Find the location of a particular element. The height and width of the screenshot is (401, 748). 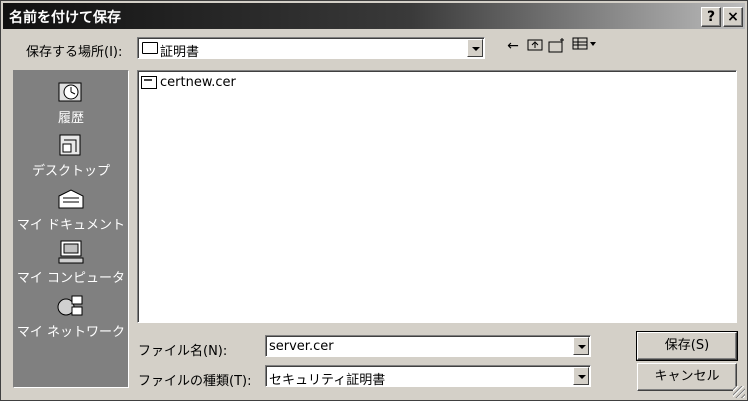

place-my-documents-label: マイ ドキュメント is located at coordinates (71, 225).